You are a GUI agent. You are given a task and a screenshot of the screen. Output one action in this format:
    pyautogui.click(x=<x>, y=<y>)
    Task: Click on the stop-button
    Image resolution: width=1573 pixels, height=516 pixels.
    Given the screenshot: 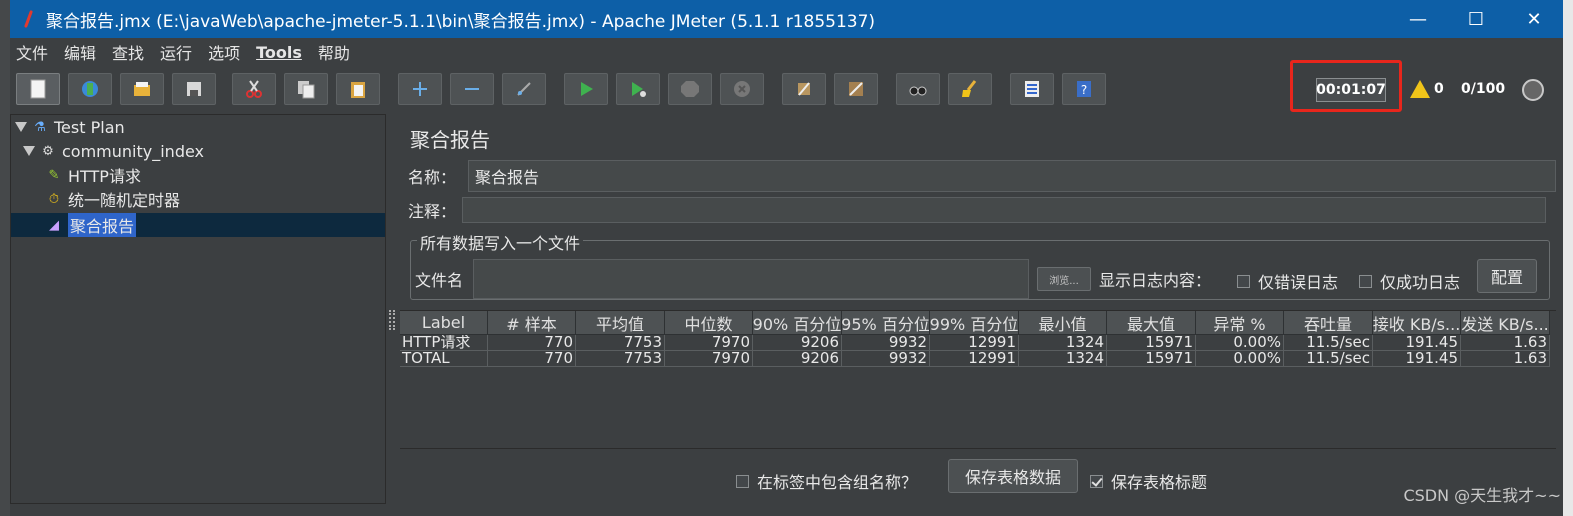 What is the action you would take?
    pyautogui.click(x=690, y=89)
    